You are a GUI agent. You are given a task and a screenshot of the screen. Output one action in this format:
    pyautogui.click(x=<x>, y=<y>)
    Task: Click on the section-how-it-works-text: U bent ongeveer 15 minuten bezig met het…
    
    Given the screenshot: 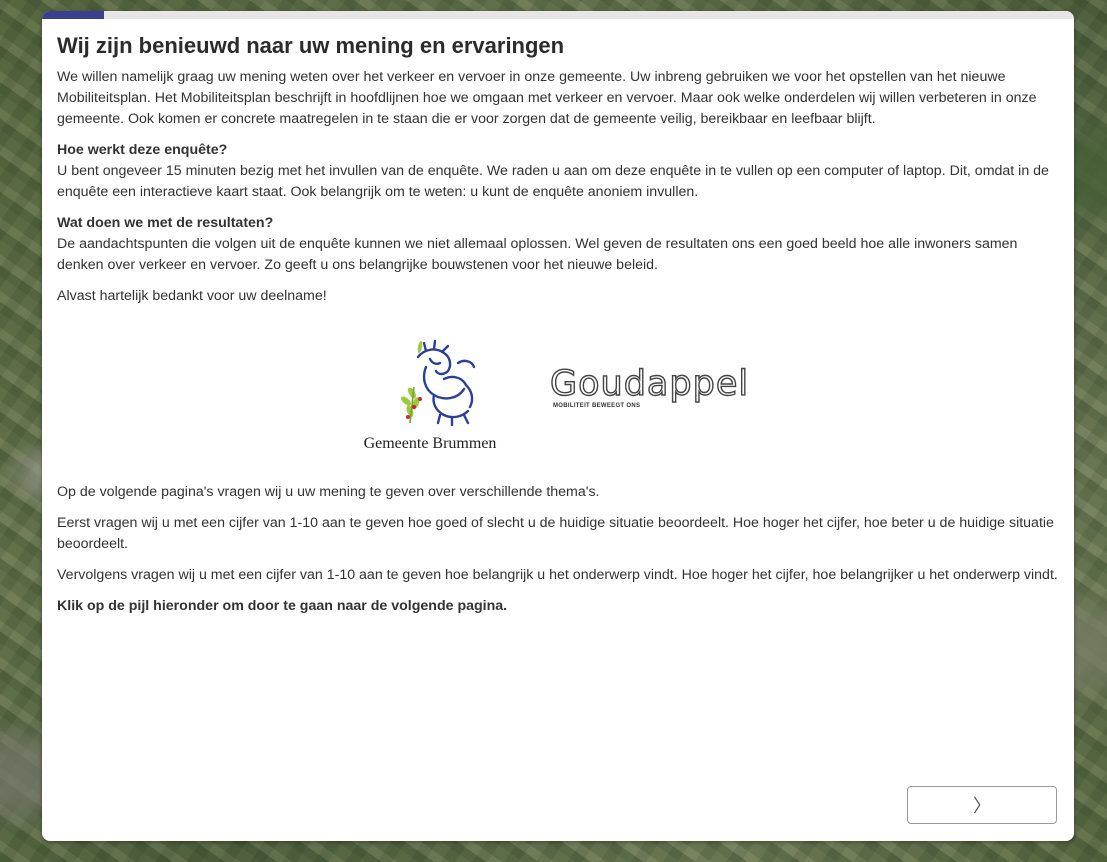 What is the action you would take?
    pyautogui.click(x=553, y=181)
    